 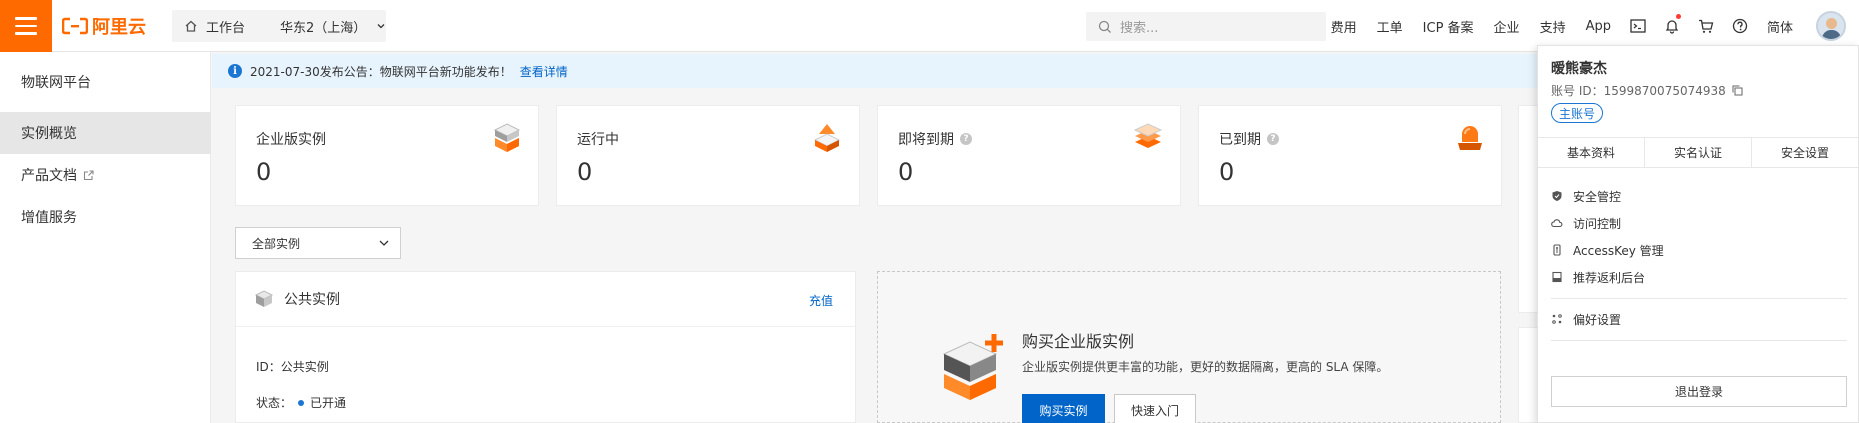 I want to click on menu-item-label: 安全管控, so click(x=1597, y=196).